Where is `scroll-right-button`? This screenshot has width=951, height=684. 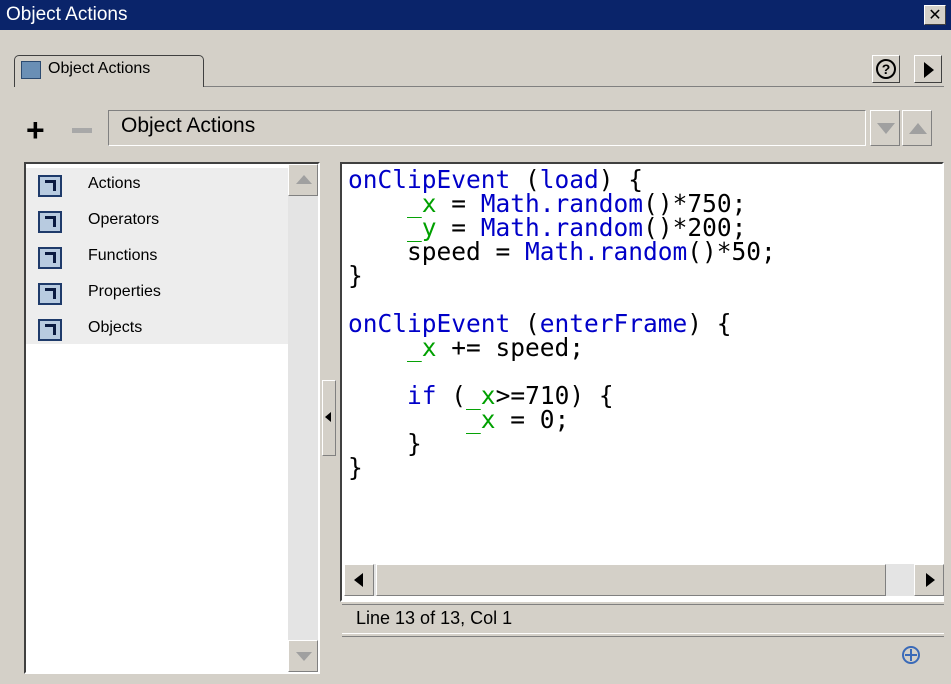
scroll-right-button is located at coordinates (929, 580).